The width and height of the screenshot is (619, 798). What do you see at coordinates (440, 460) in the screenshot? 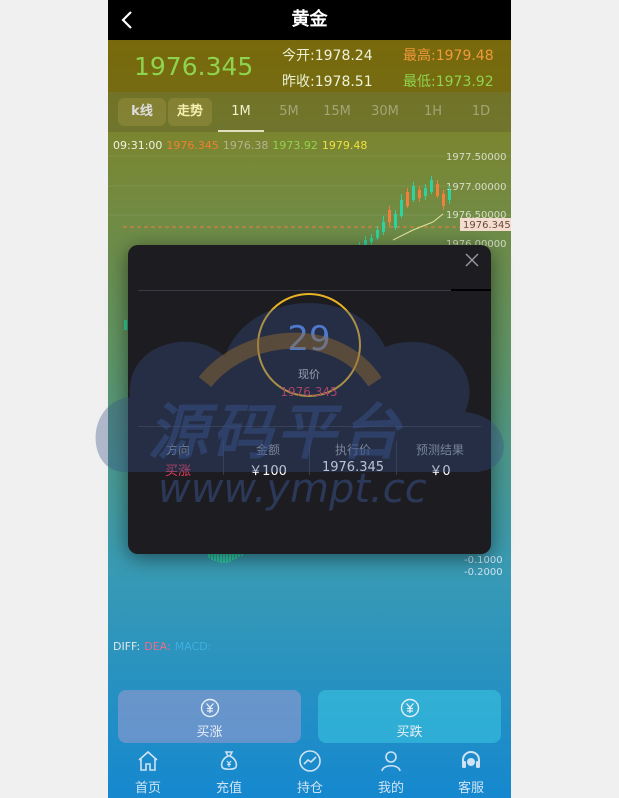
I see `result-cell: 预测结果 ￥0` at bounding box center [440, 460].